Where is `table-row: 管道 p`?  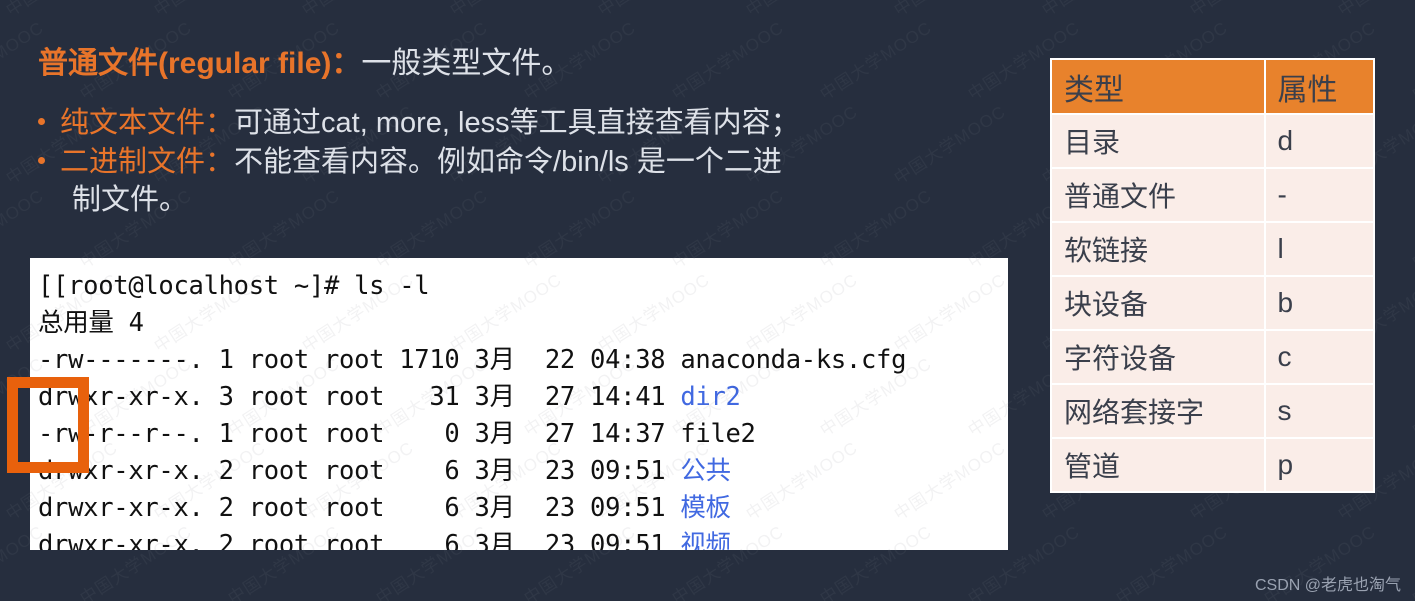 table-row: 管道 p is located at coordinates (1213, 465).